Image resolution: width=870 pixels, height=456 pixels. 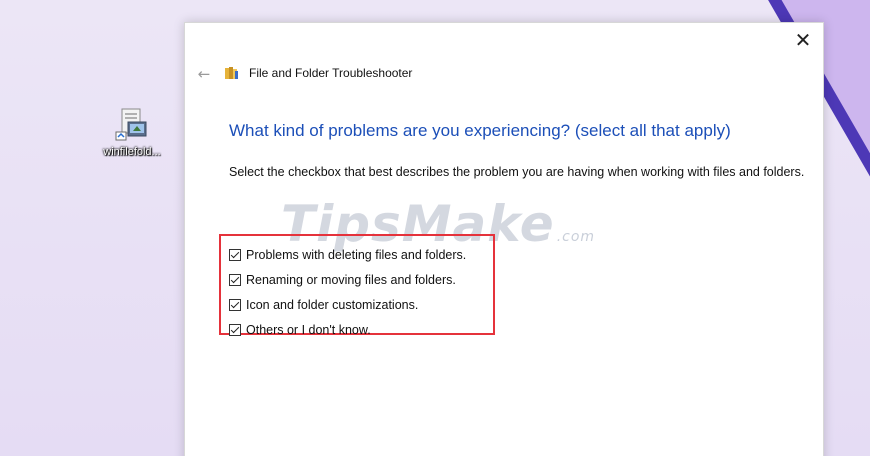 What do you see at coordinates (235, 279) in the screenshot?
I see `checkbox-renaming` at bounding box center [235, 279].